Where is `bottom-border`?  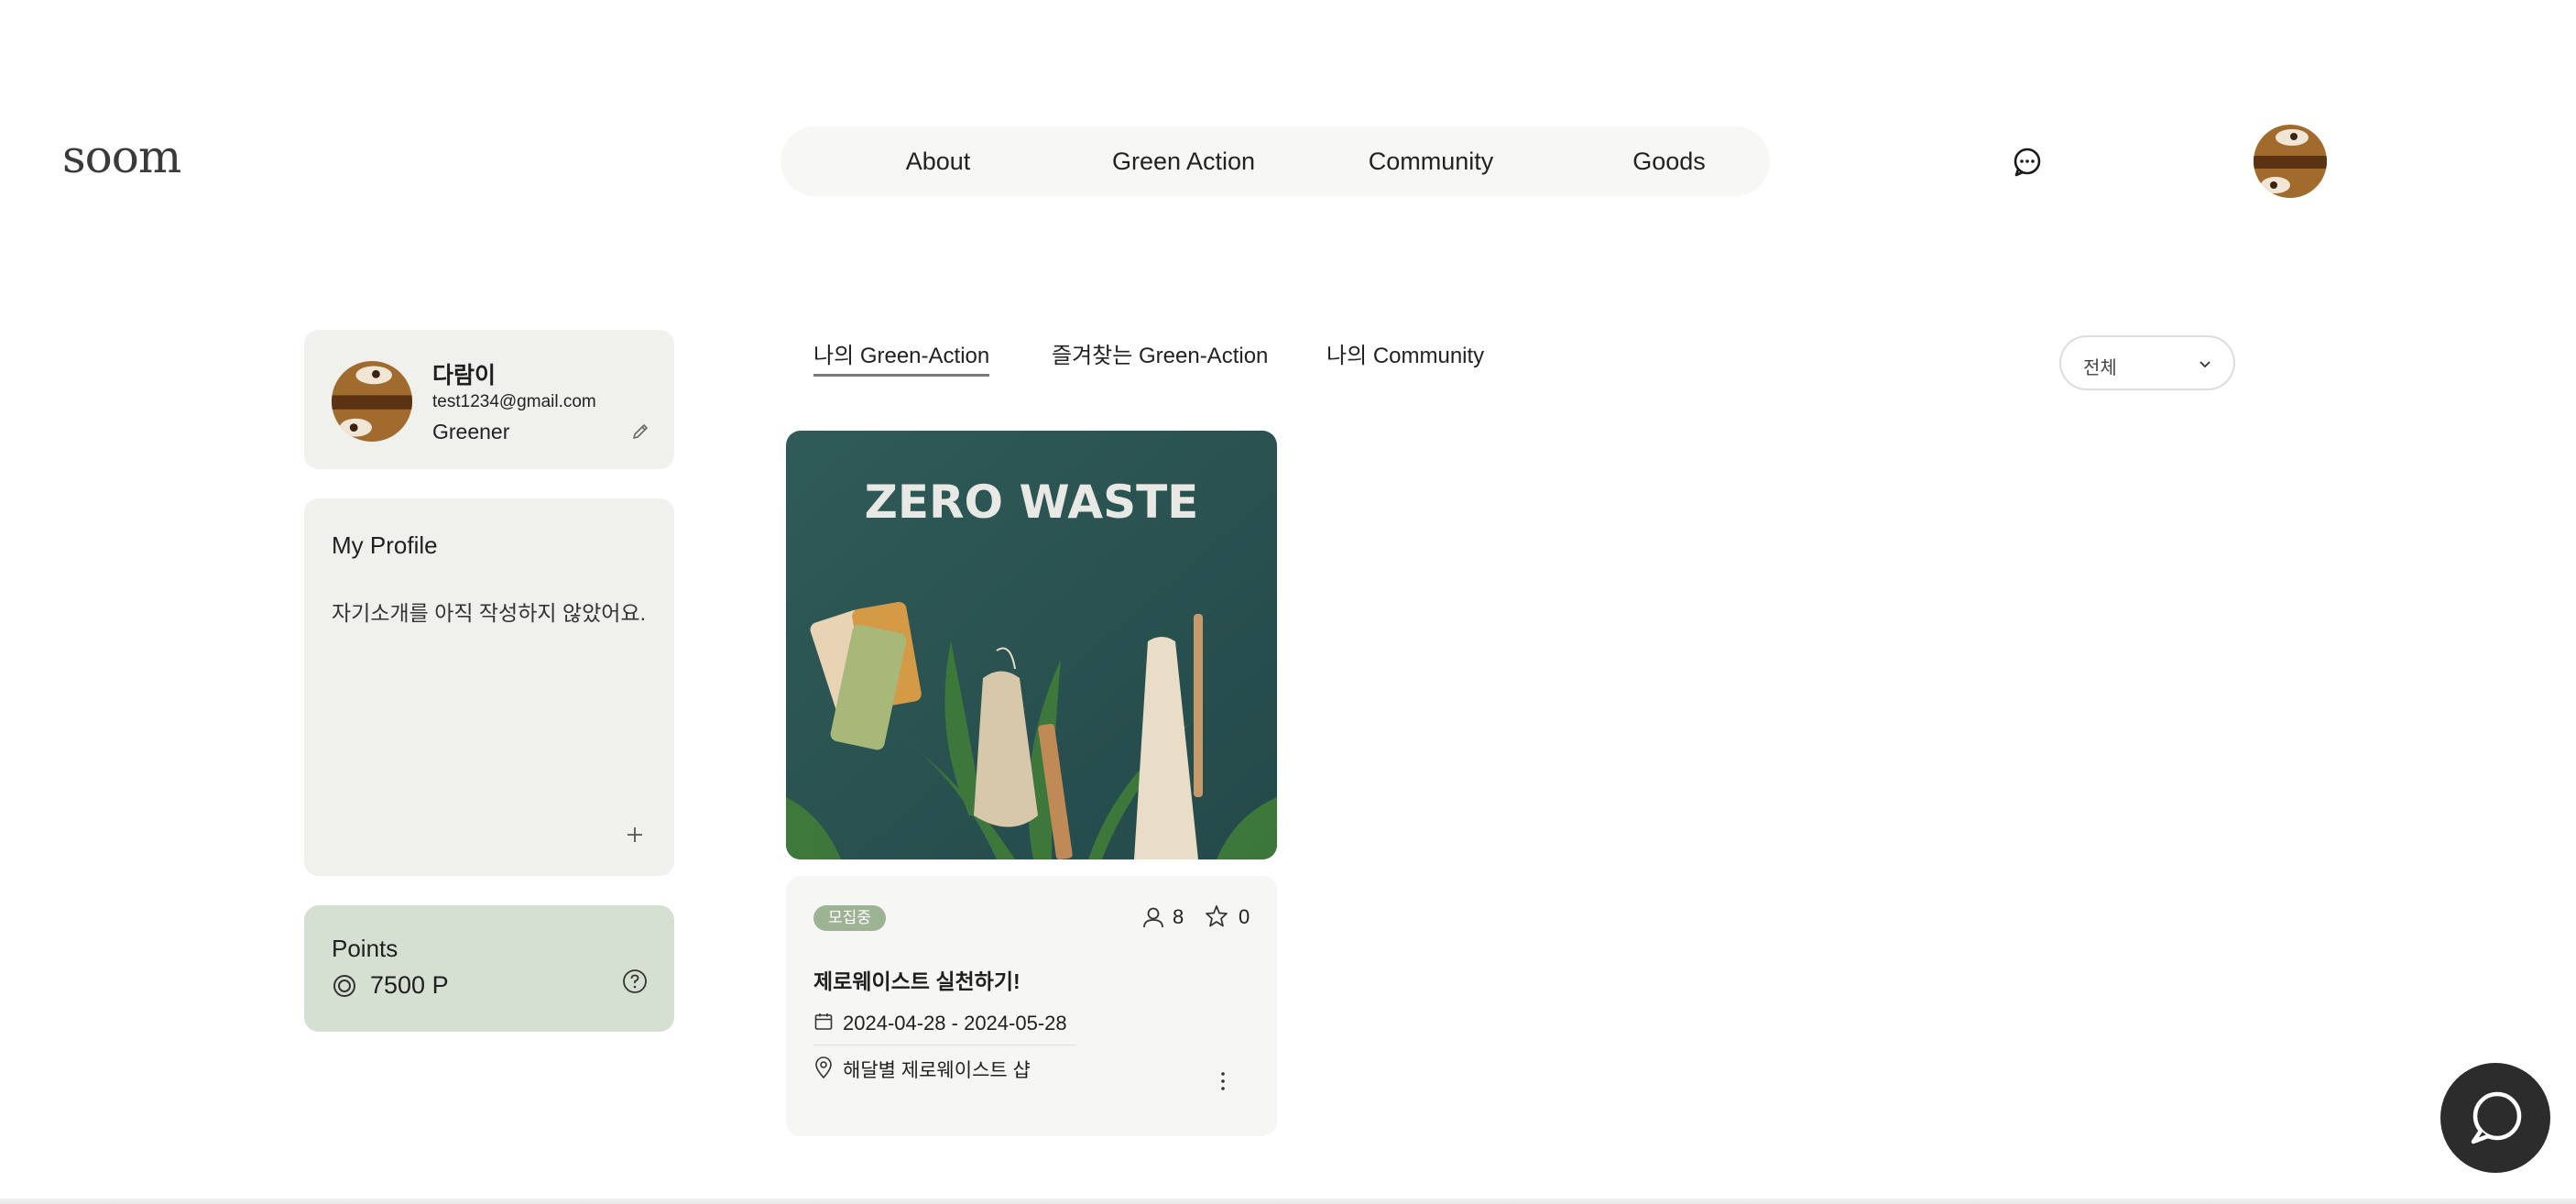
bottom-border is located at coordinates (1288, 1201).